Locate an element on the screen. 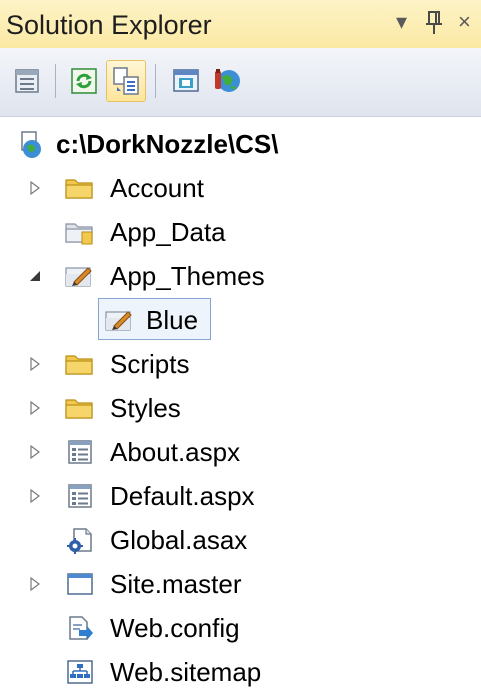 Image resolution: width=481 pixels, height=694 pixels. copy-website-button is located at coordinates (228, 81).